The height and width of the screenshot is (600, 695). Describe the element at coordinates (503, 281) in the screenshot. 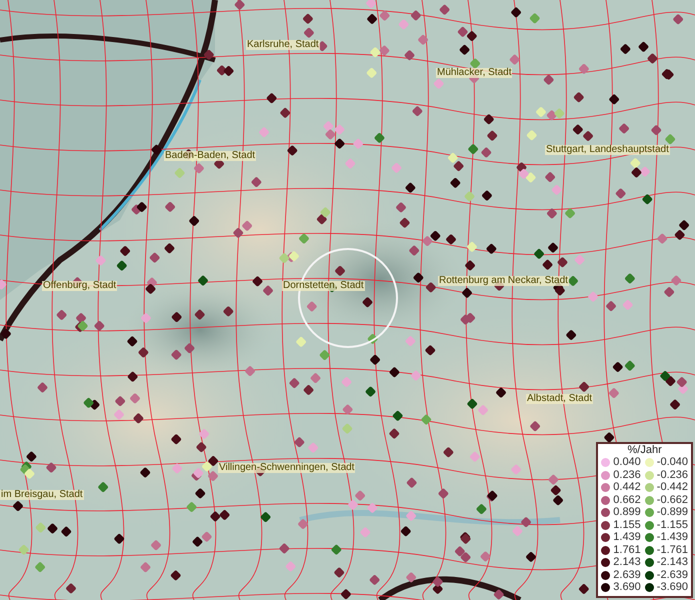

I see `place-label: Rottenburg am Neckar, Stadt` at that location.